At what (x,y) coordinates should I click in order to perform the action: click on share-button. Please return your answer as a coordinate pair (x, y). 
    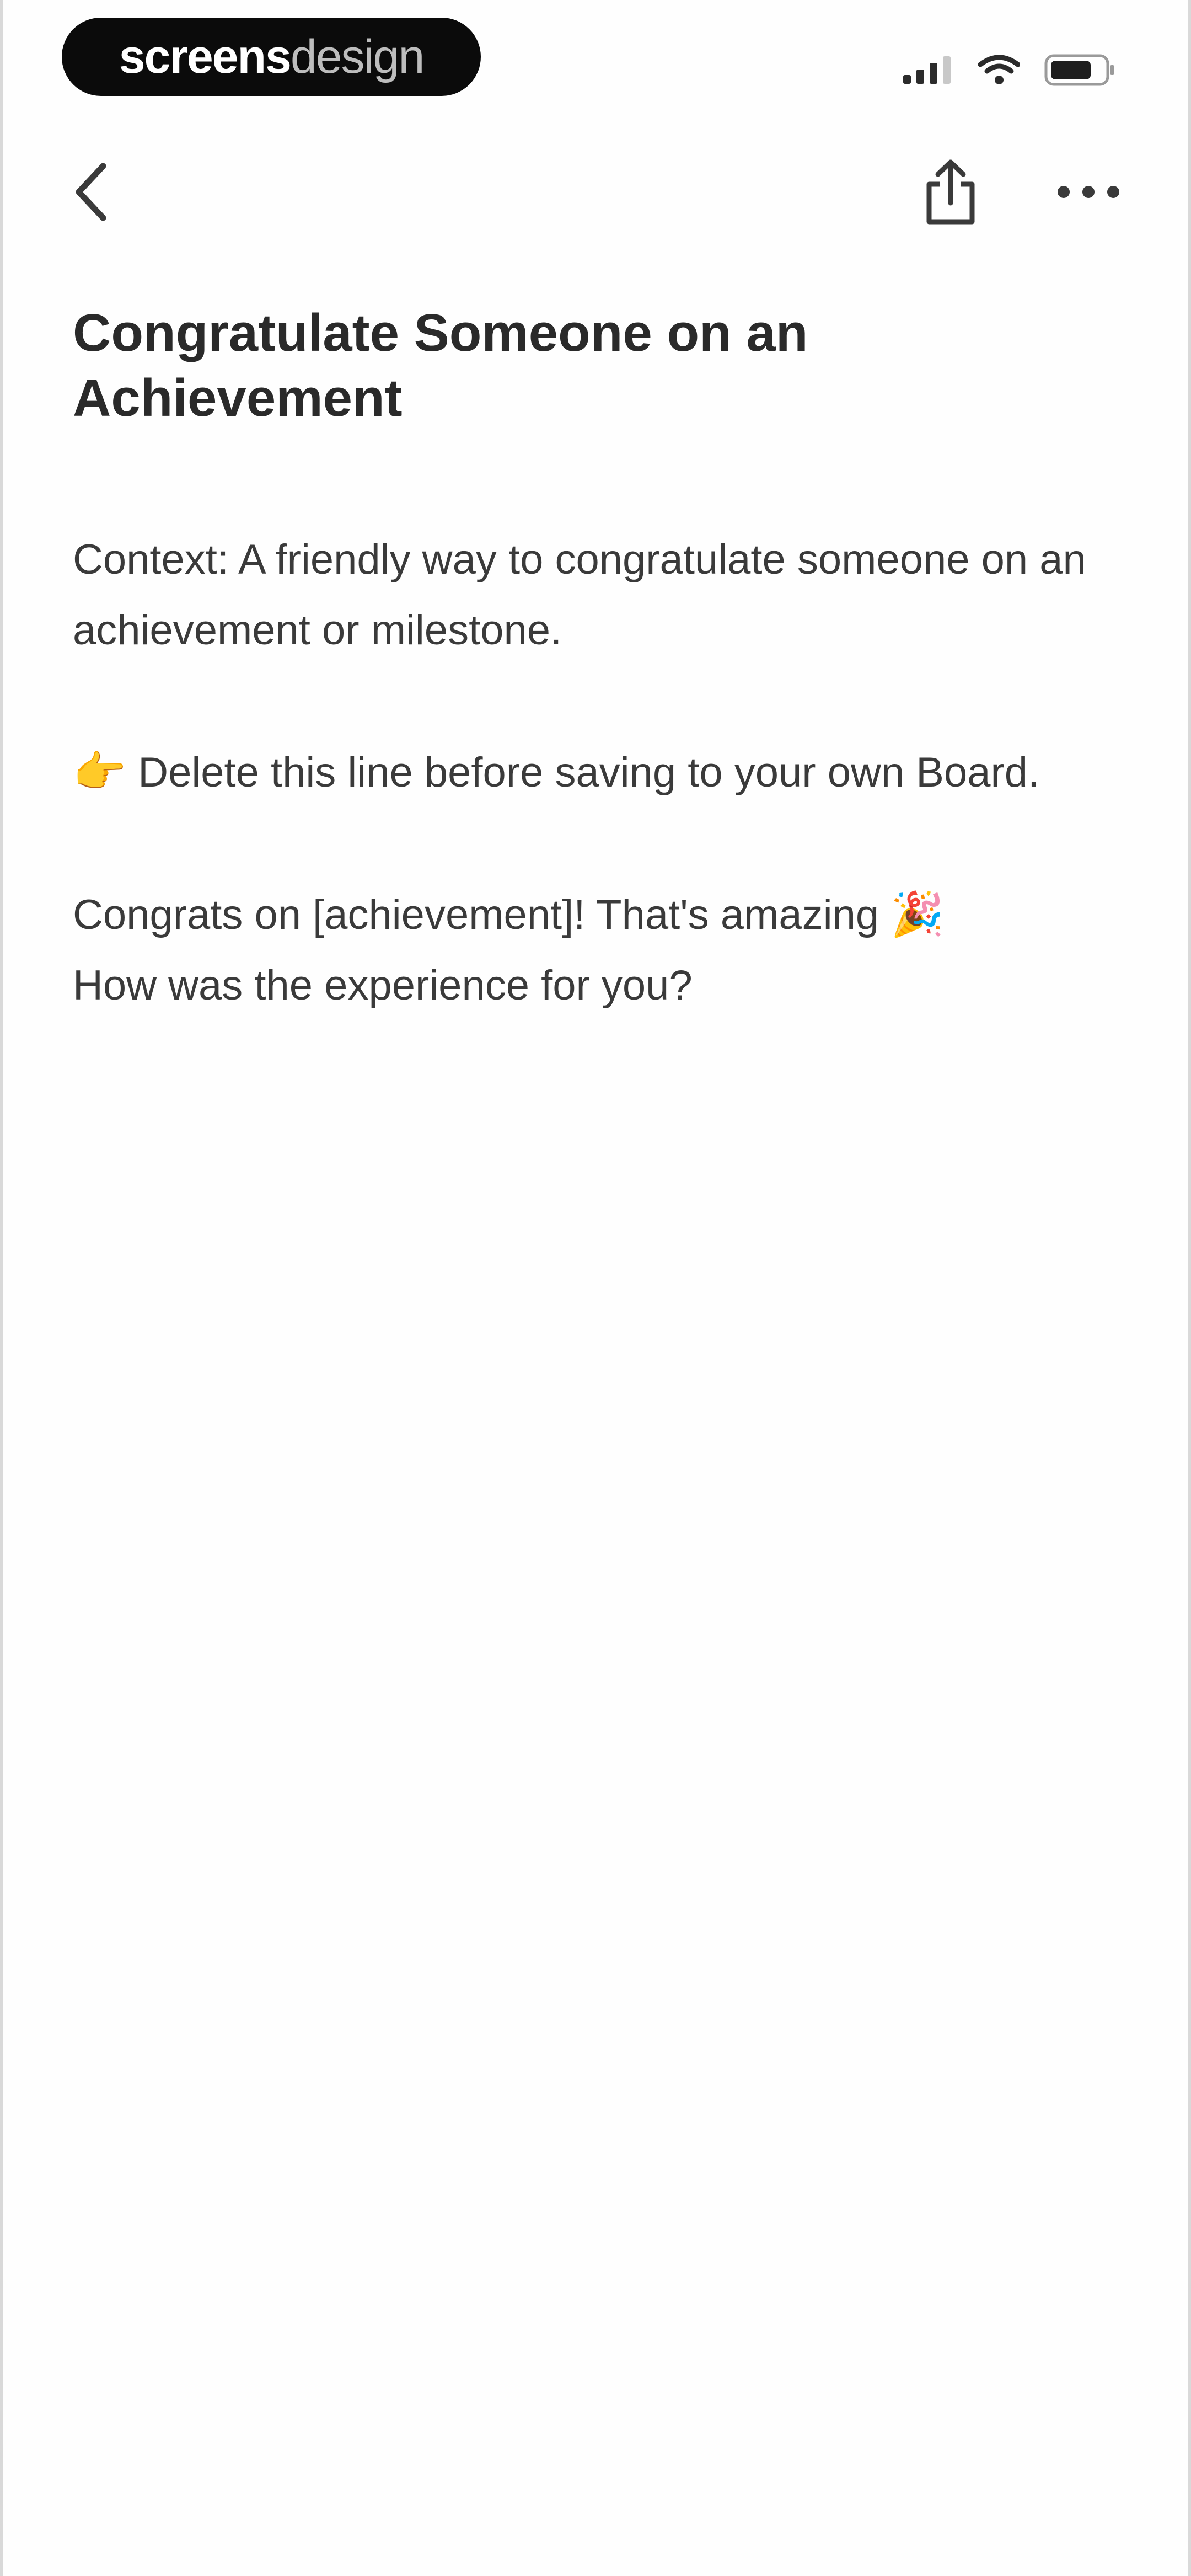
    Looking at the image, I should click on (951, 193).